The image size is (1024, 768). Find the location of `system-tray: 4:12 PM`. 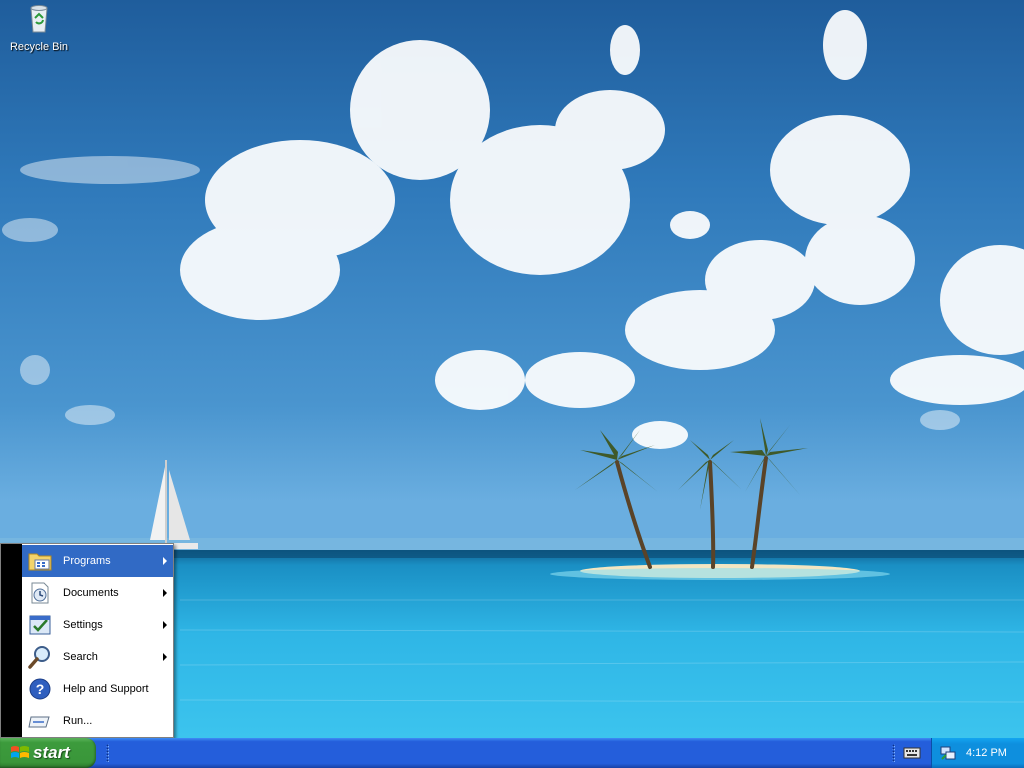

system-tray: 4:12 PM is located at coordinates (977, 753).